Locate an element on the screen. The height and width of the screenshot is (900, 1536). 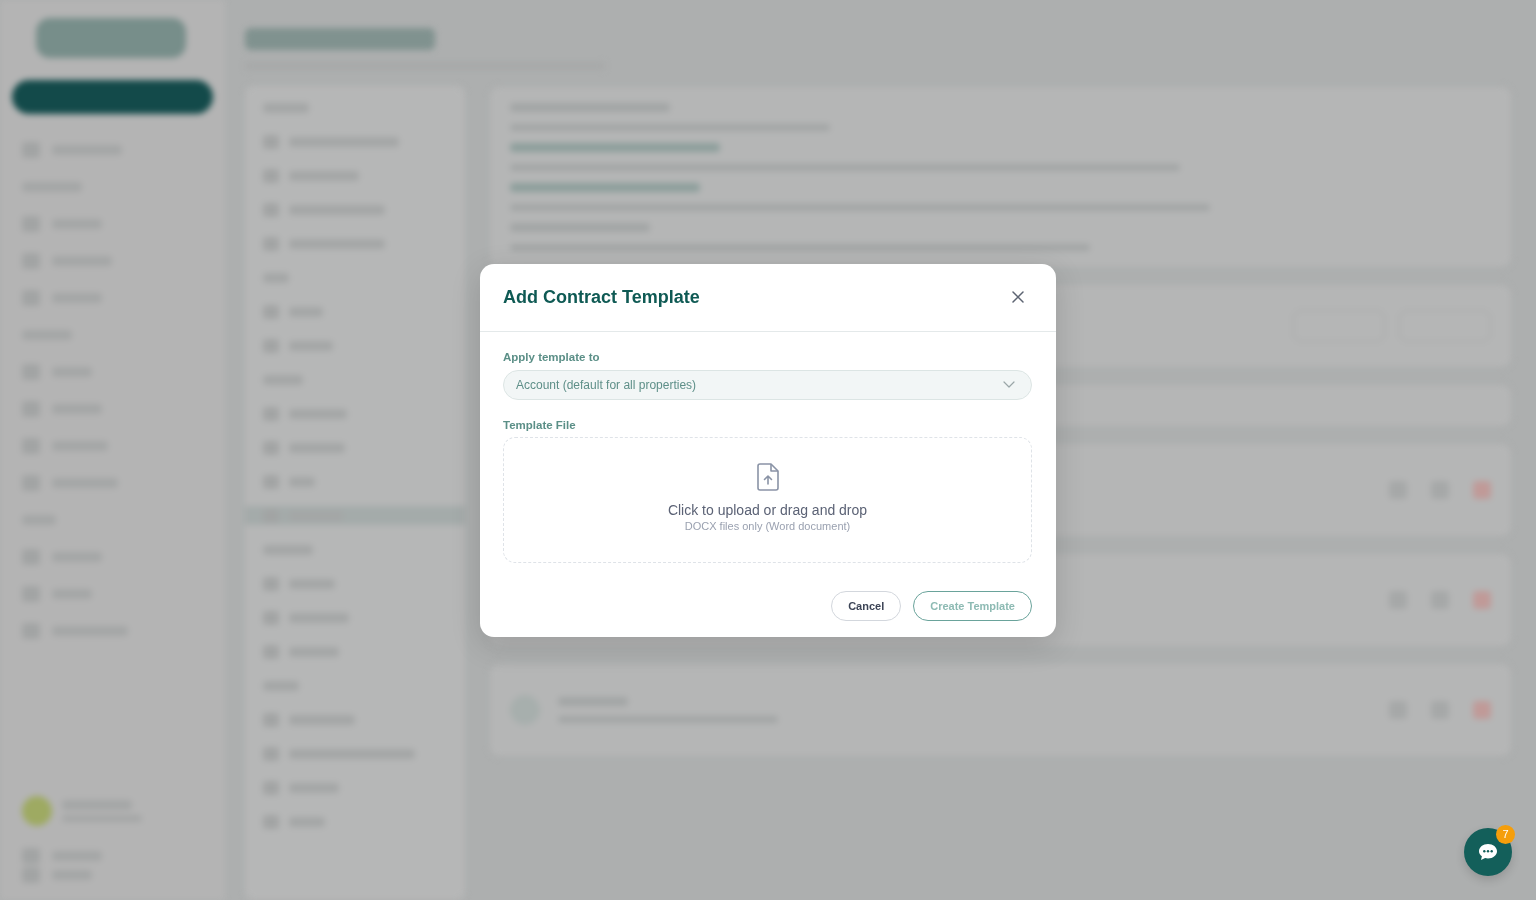
field-label: Template File is located at coordinates (540, 424).